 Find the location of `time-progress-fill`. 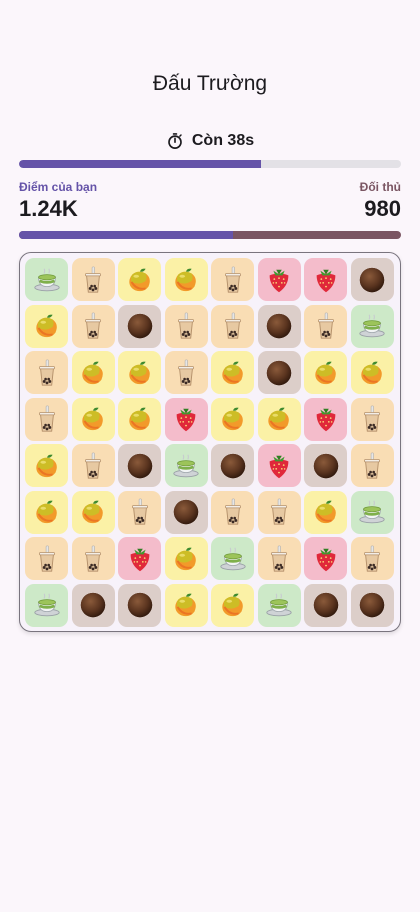

time-progress-fill is located at coordinates (140, 164).